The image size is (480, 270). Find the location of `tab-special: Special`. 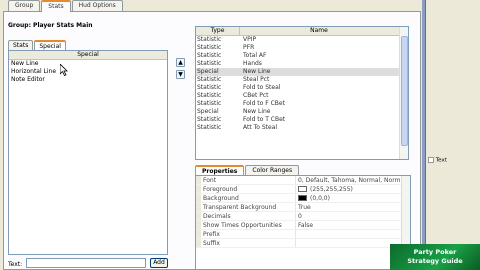

tab-special: Special is located at coordinates (50, 45).